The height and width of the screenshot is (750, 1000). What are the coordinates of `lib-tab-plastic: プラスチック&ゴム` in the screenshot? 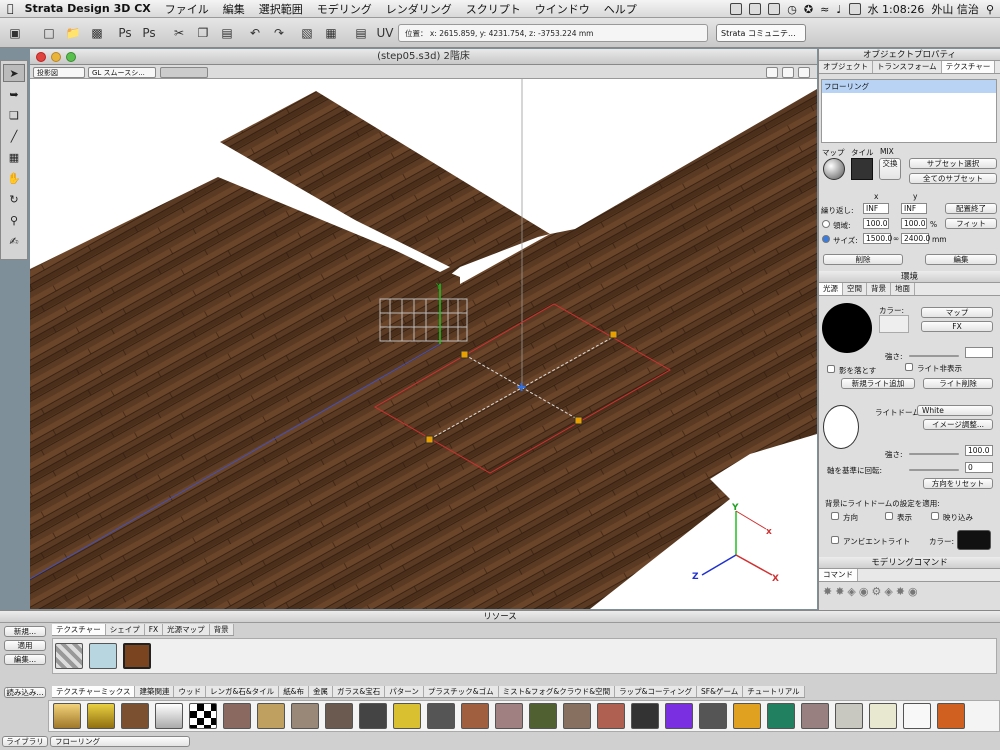 It's located at (461, 691).